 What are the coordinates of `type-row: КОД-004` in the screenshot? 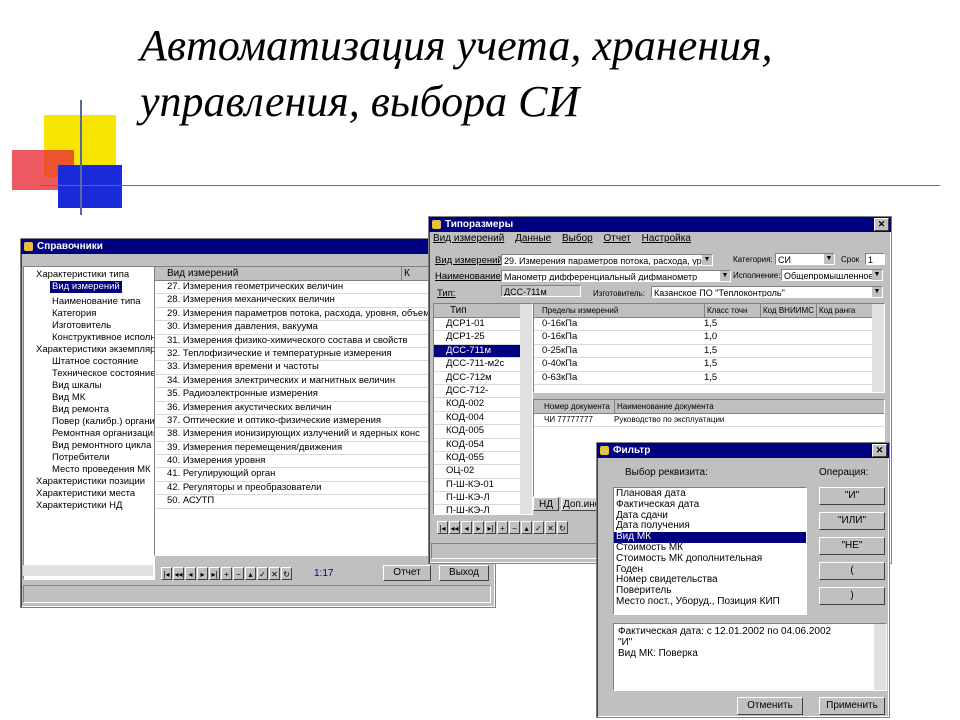 It's located at (477, 419).